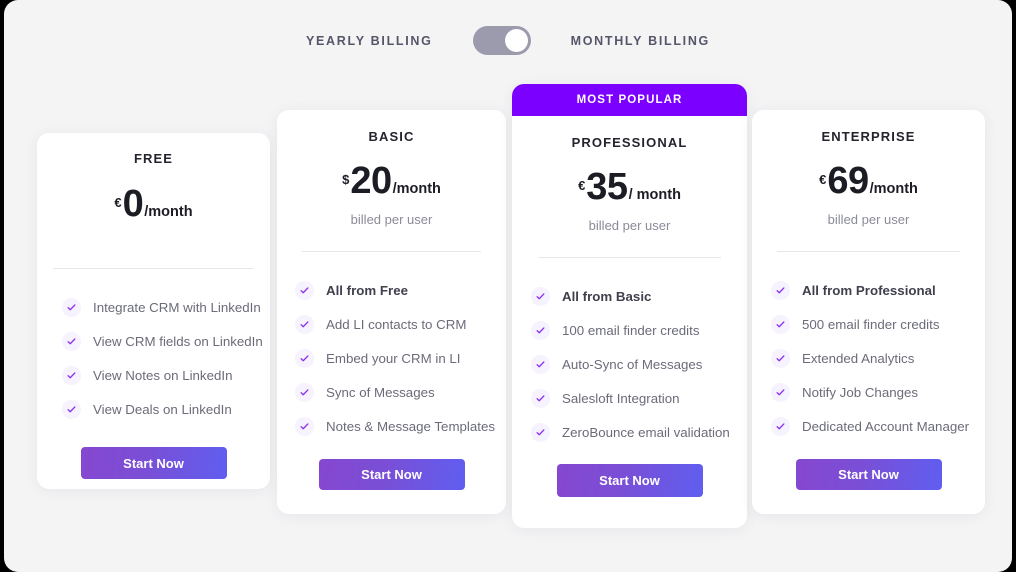 This screenshot has height=572, width=1016. I want to click on list-item: Add LI contacts to CRM, so click(400, 324).